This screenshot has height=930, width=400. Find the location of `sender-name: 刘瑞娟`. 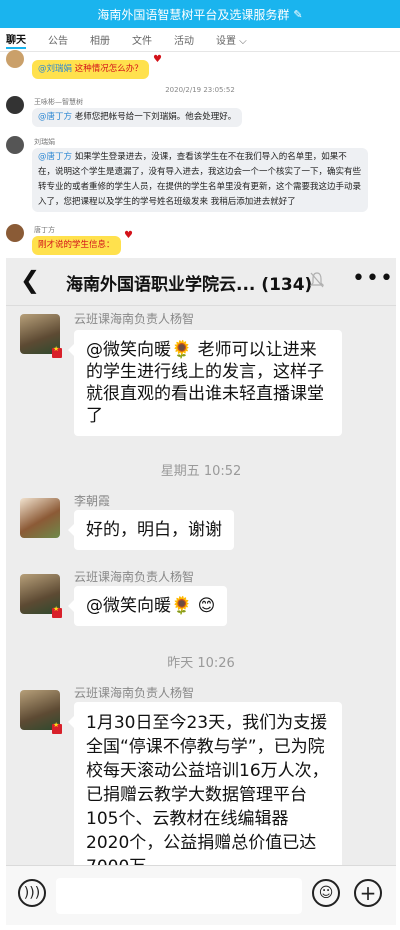

sender-name: 刘瑞娟 is located at coordinates (44, 142).